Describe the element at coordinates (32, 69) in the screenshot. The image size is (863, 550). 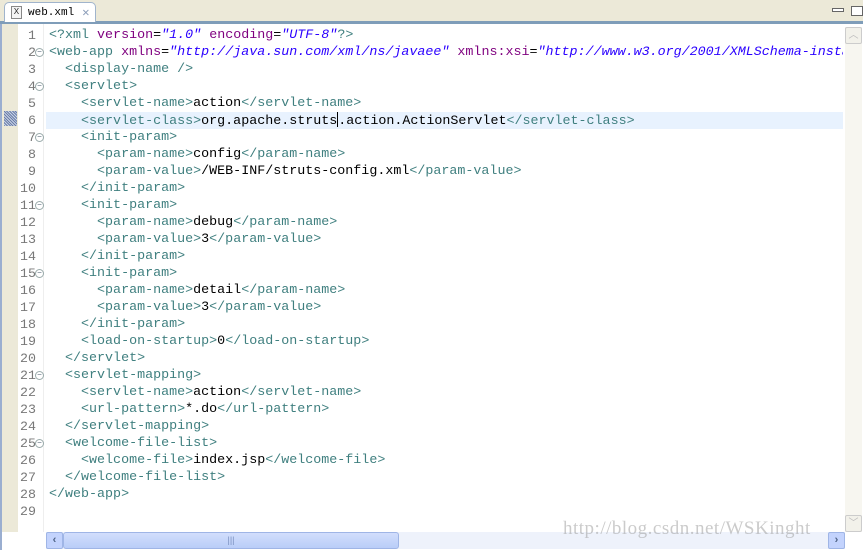
I see `line-number: 3` at that location.